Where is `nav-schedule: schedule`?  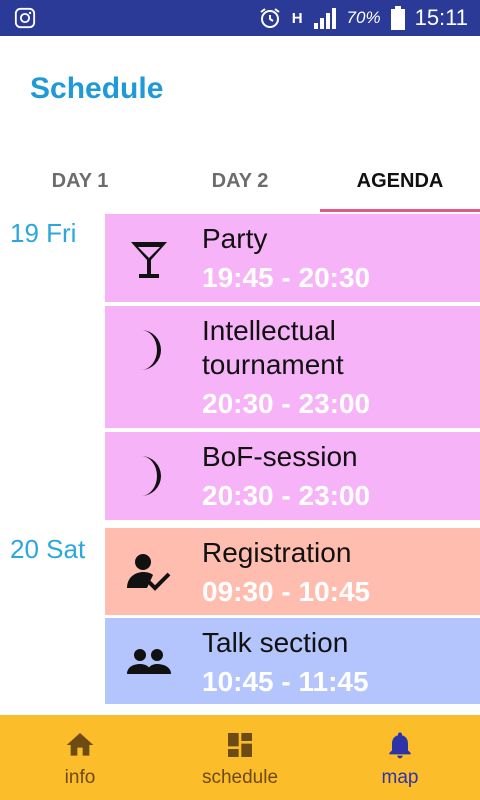 nav-schedule: schedule is located at coordinates (240, 757).